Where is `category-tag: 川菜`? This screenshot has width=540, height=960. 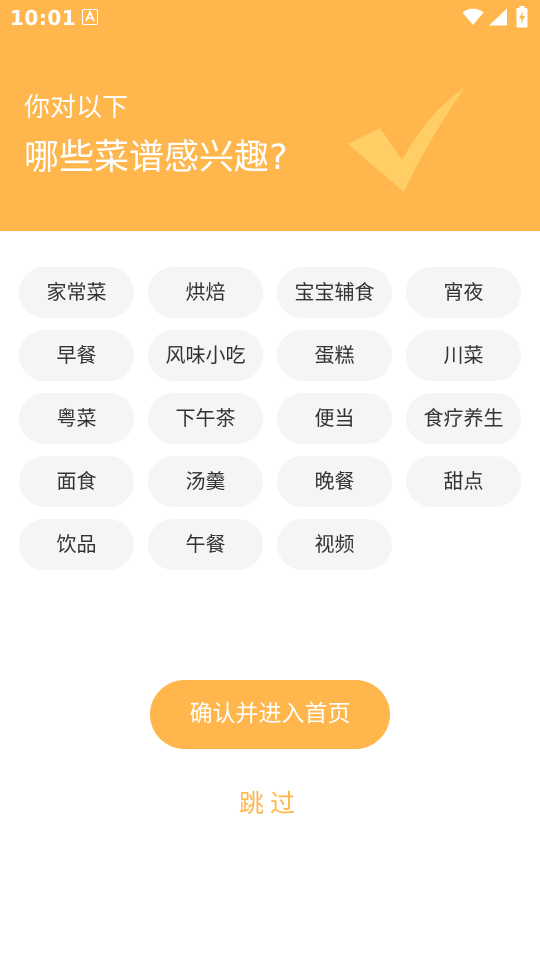
category-tag: 川菜 is located at coordinates (463, 355).